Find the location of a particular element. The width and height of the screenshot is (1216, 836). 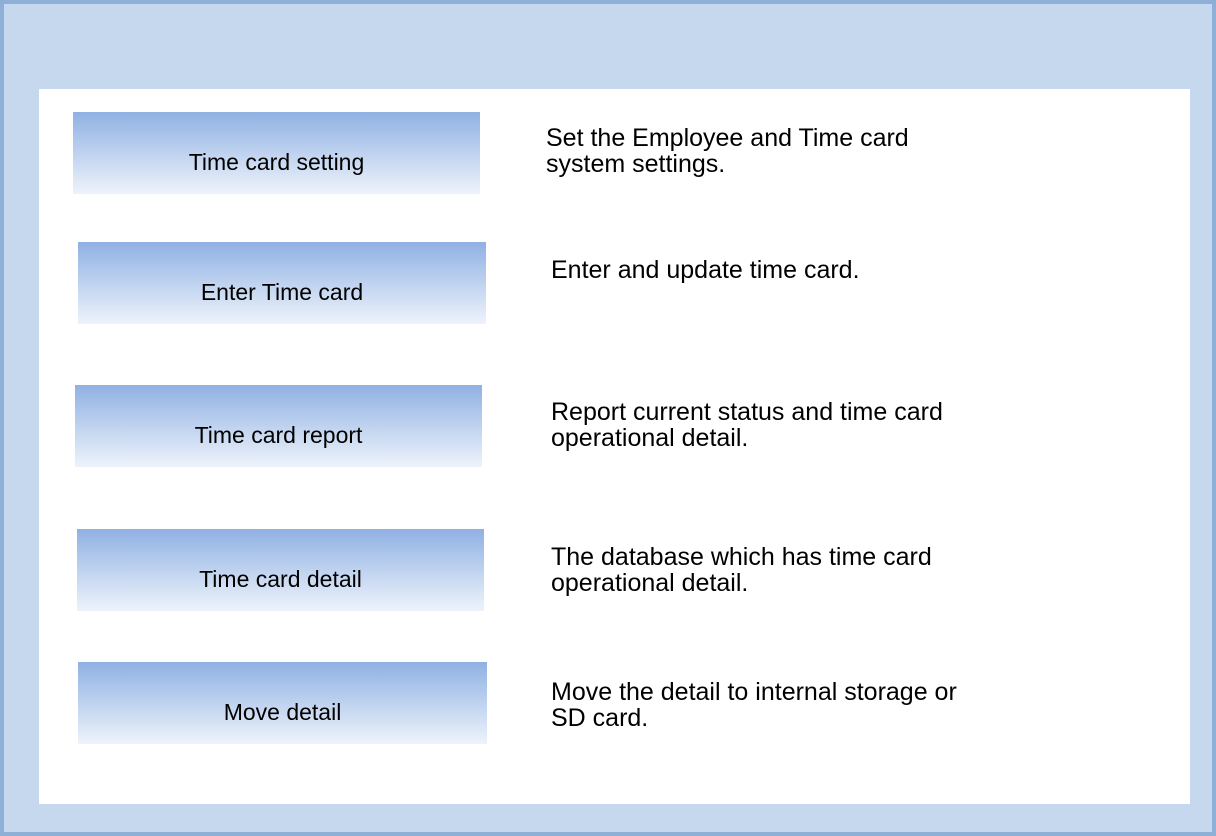

time-card-setting-button: Time card setting is located at coordinates (276, 153).